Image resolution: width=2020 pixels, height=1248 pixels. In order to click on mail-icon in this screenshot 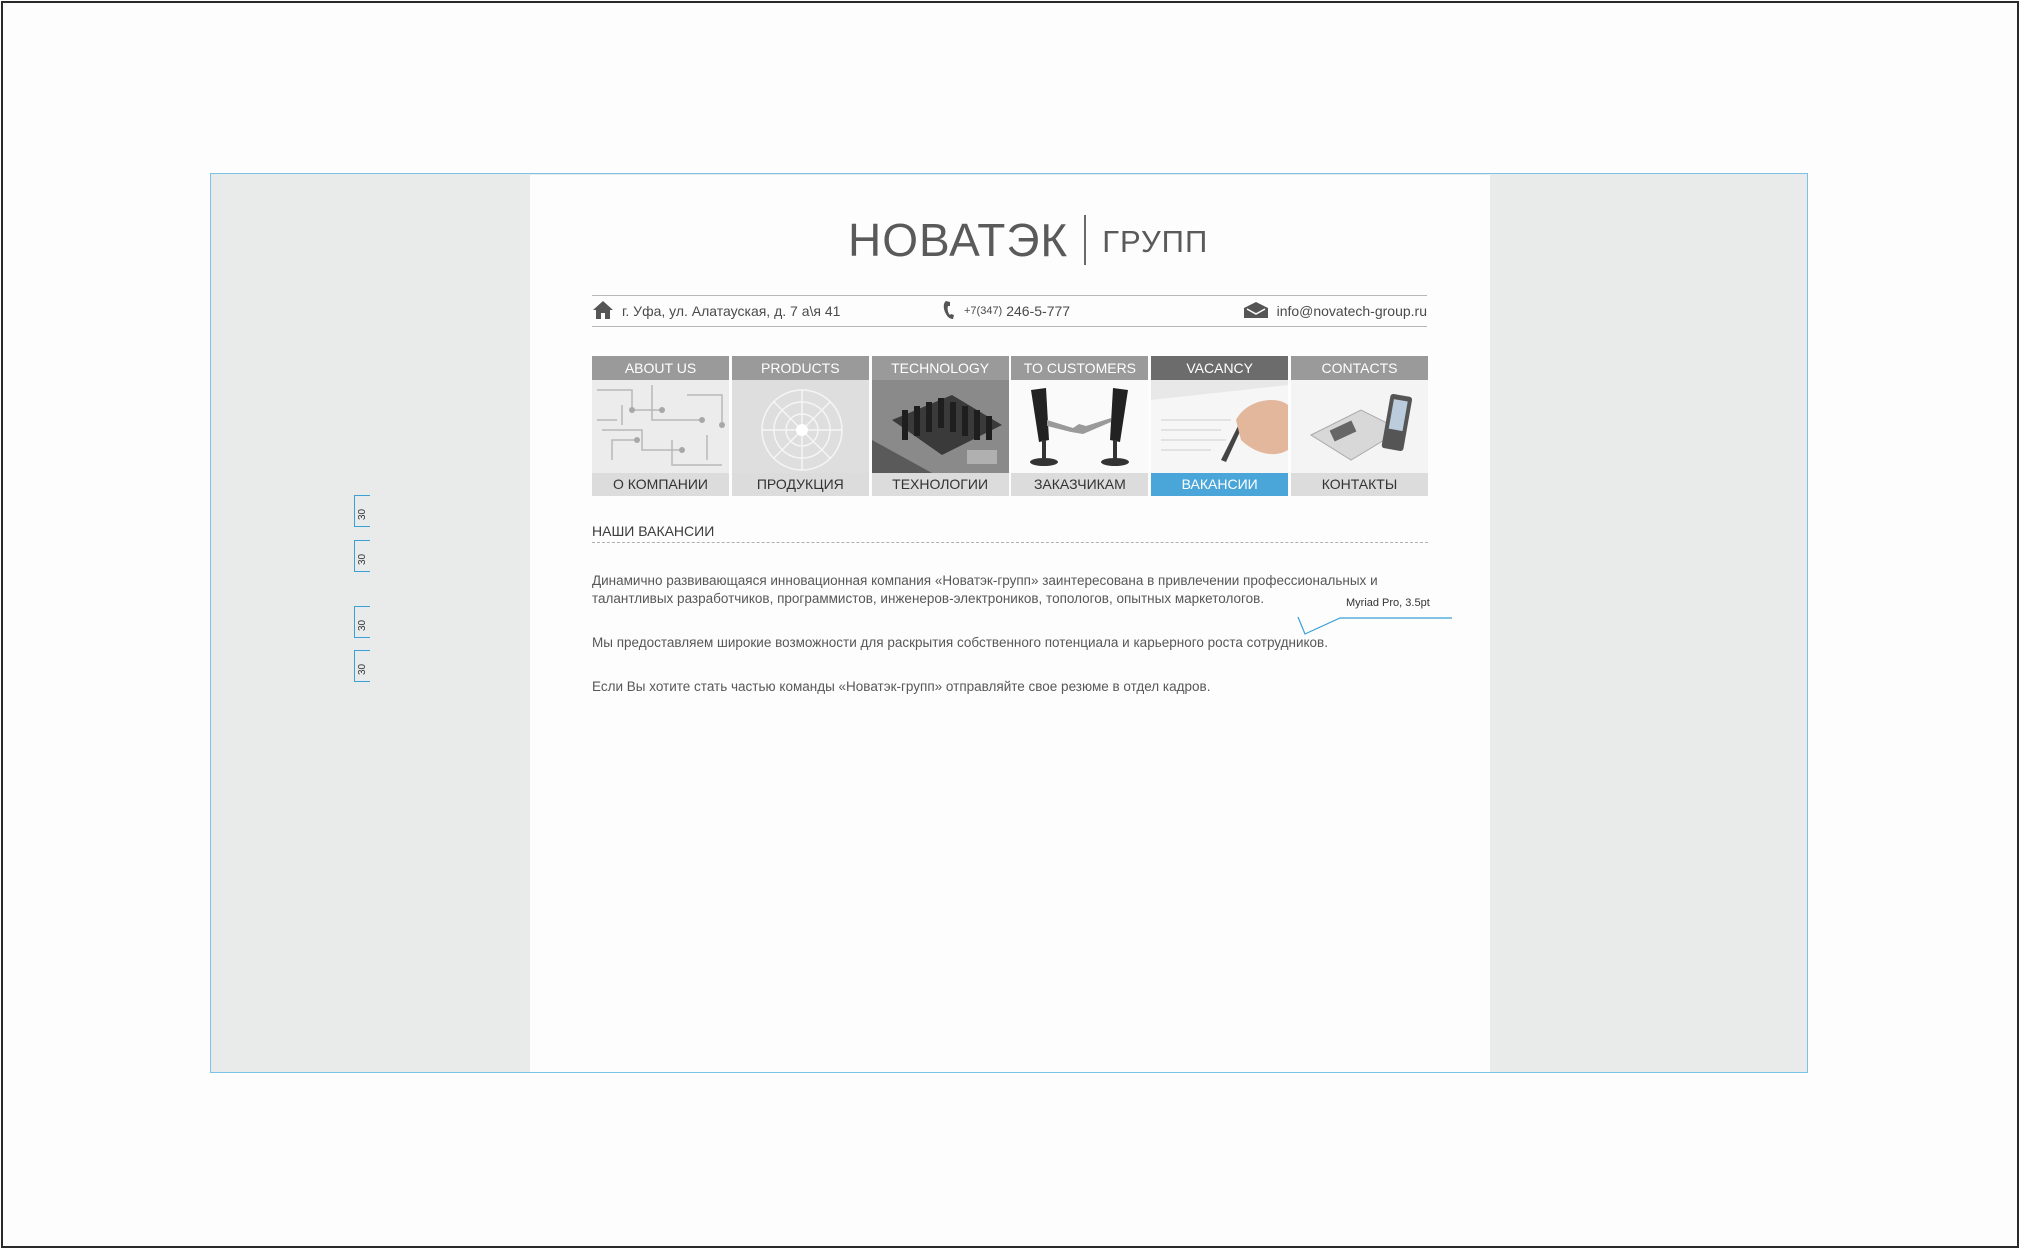, I will do `click(1260, 311)`.